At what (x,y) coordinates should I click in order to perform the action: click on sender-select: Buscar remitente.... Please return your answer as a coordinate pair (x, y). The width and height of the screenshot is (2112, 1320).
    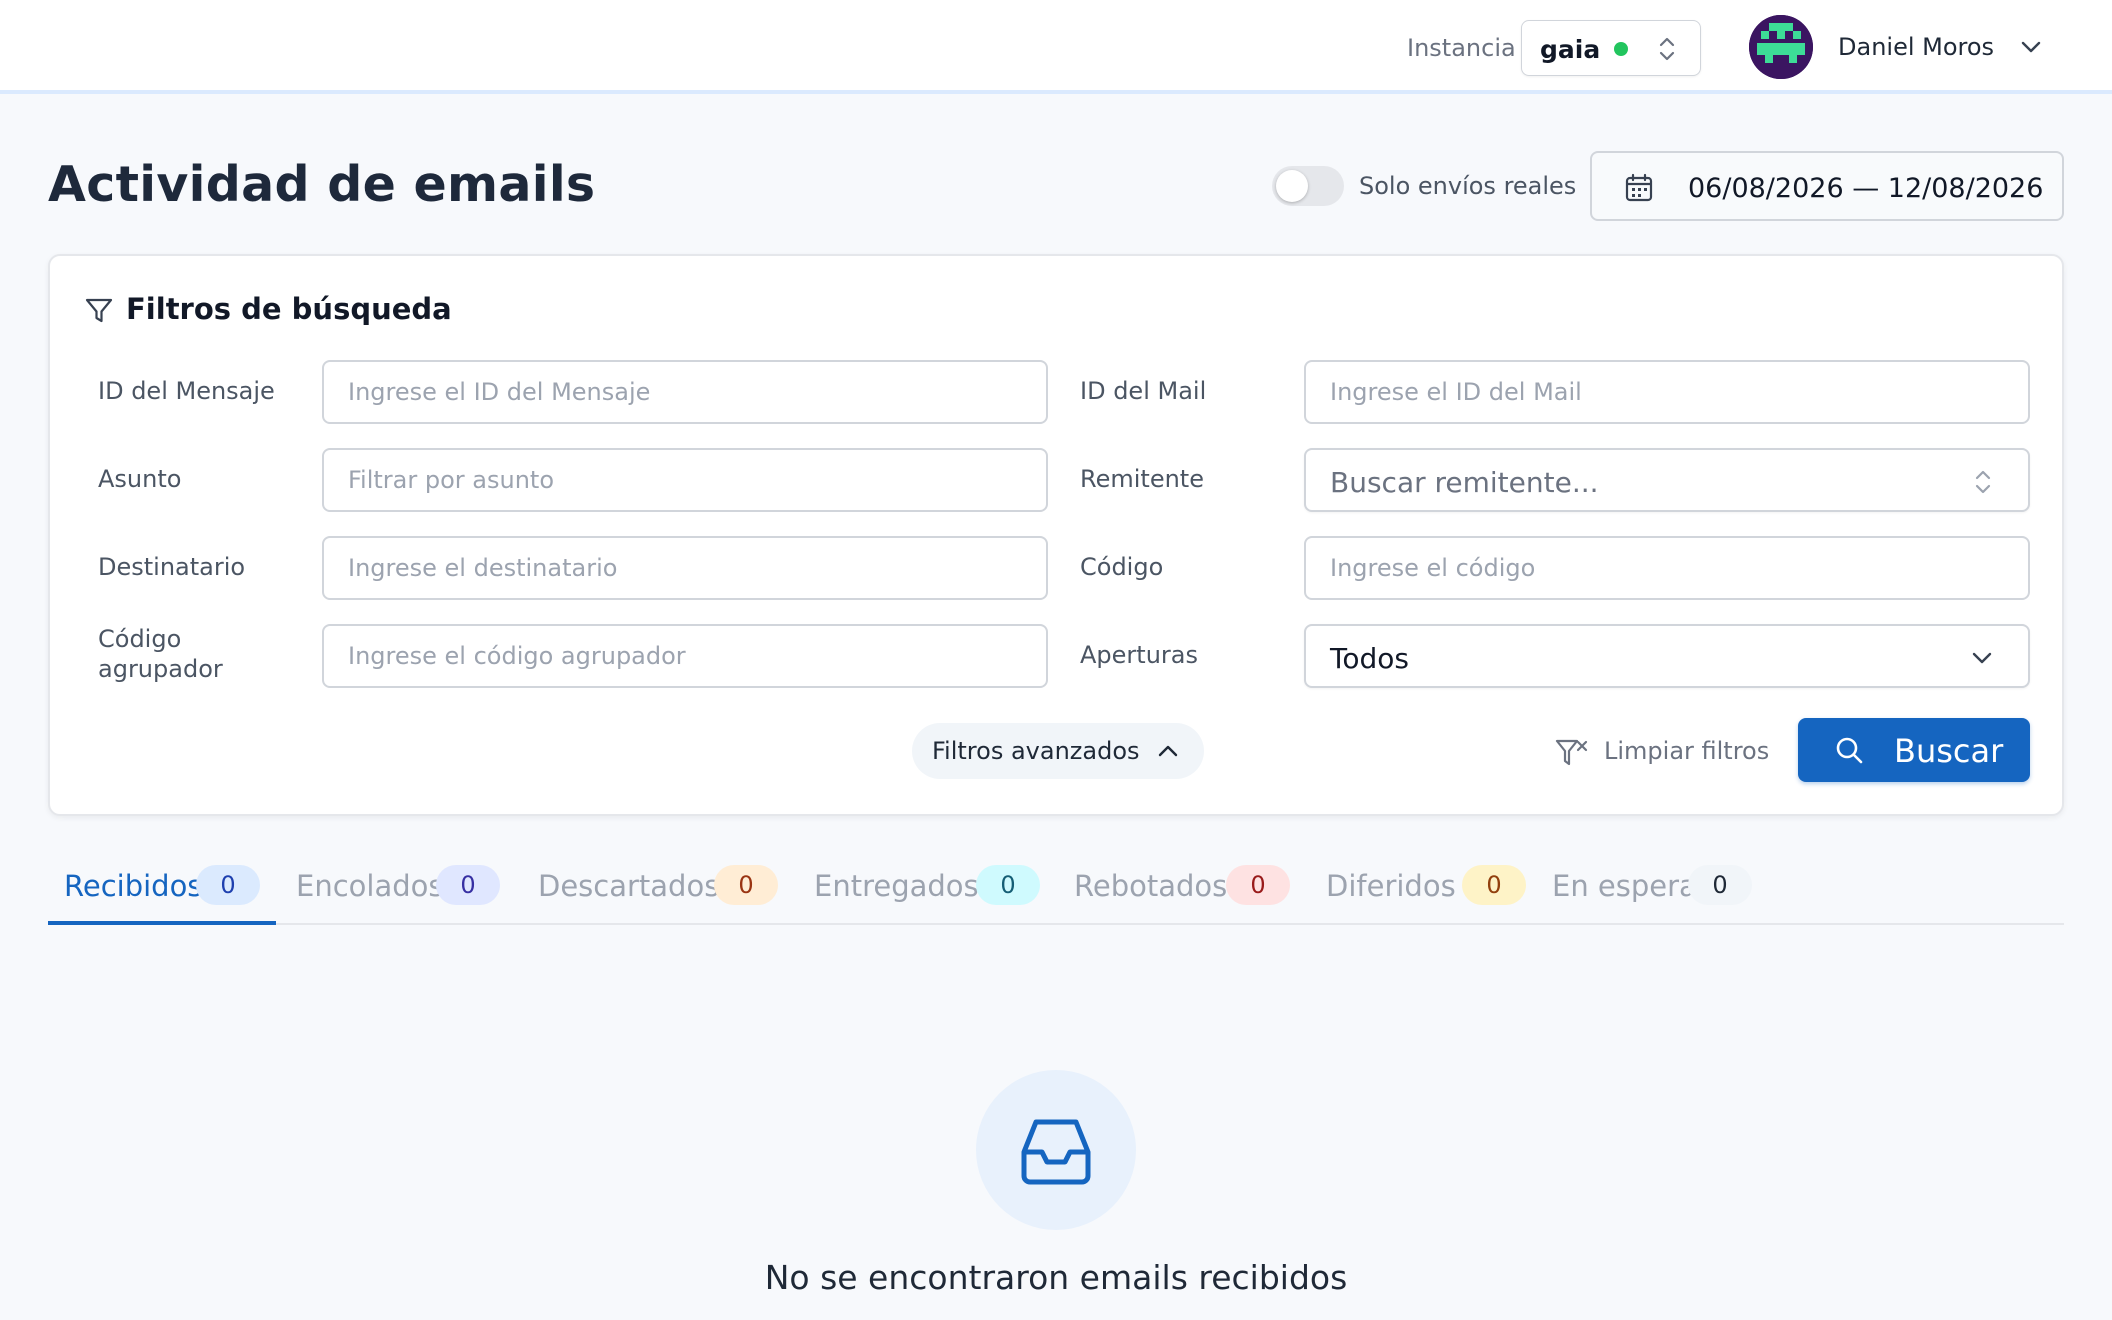
    Looking at the image, I should click on (1667, 480).